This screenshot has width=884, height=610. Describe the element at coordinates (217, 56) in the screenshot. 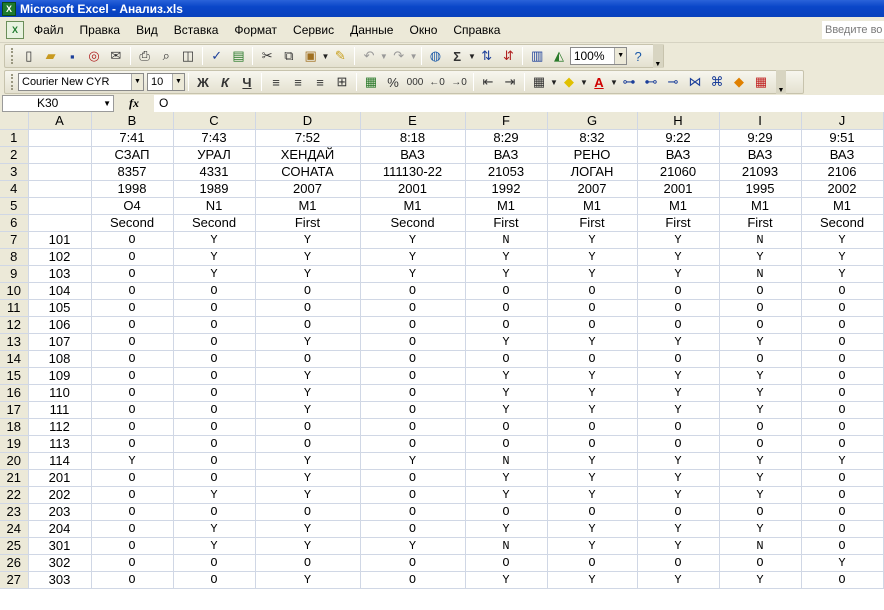

I see `spelling-icon: ✓` at that location.